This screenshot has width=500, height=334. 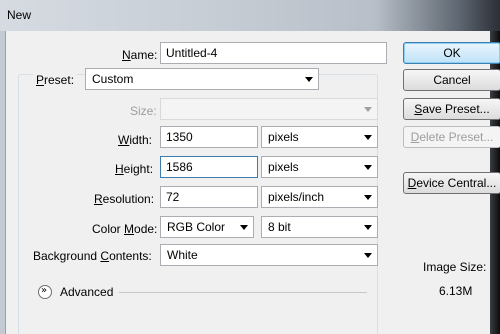 What do you see at coordinates (45, 292) in the screenshot?
I see `advanced-toggle-icon: »` at bounding box center [45, 292].